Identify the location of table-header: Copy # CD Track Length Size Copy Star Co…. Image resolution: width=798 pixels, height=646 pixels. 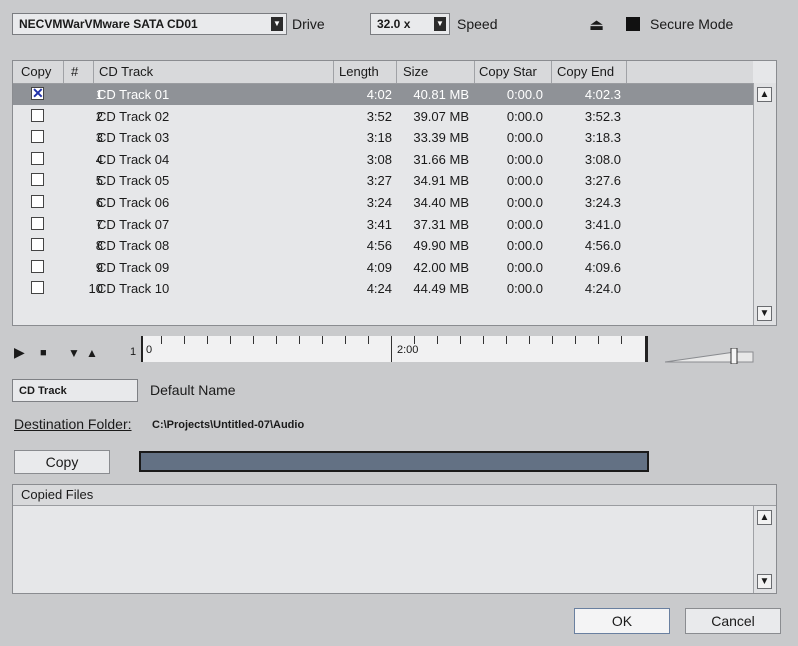
(383, 72).